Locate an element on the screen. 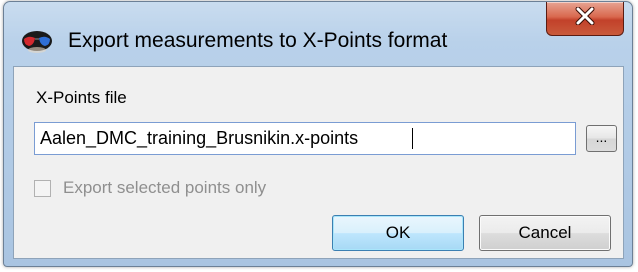  xpoints-file-input is located at coordinates (305, 138).